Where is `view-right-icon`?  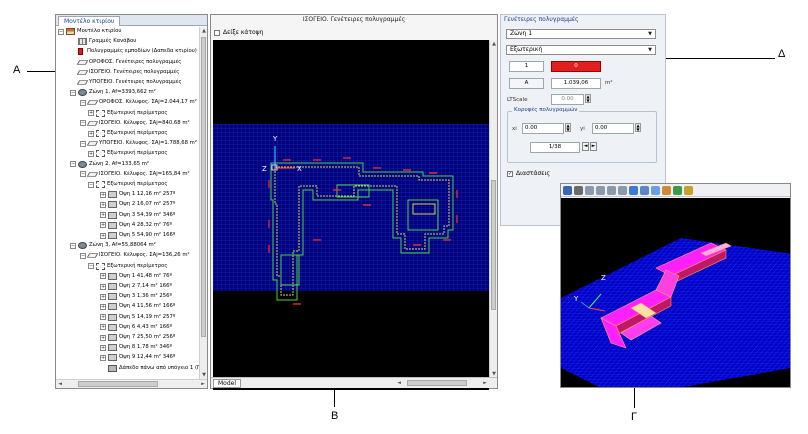
view-right-icon is located at coordinates (622, 190).